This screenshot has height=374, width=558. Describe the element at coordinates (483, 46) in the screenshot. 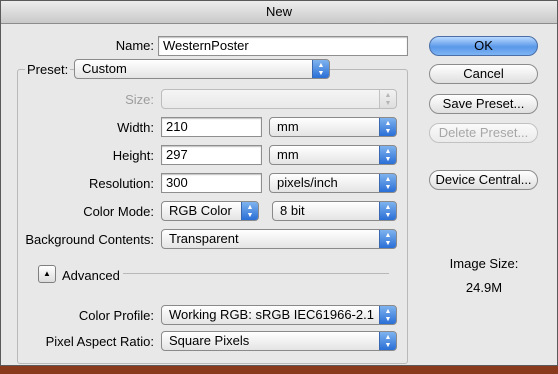

I see `ok-button: OK` at that location.